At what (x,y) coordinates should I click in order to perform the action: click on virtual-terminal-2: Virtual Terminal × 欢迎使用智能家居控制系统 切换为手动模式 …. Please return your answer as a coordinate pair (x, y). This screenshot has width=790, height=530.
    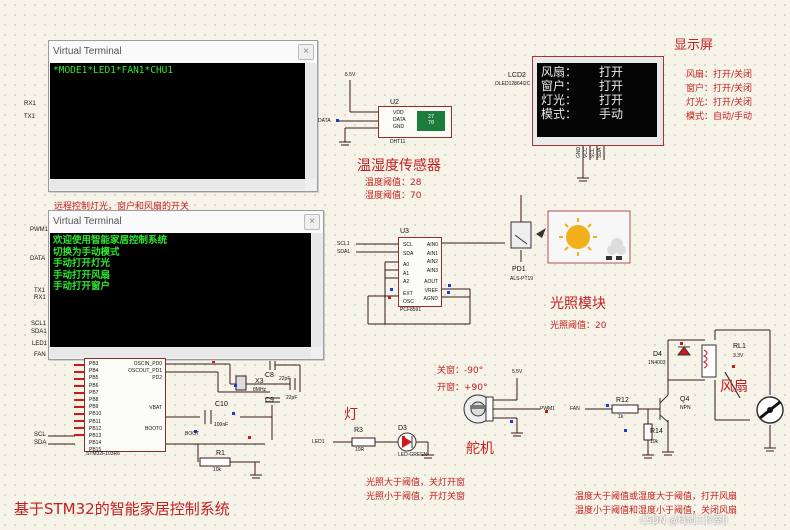
    Looking at the image, I should click on (186, 285).